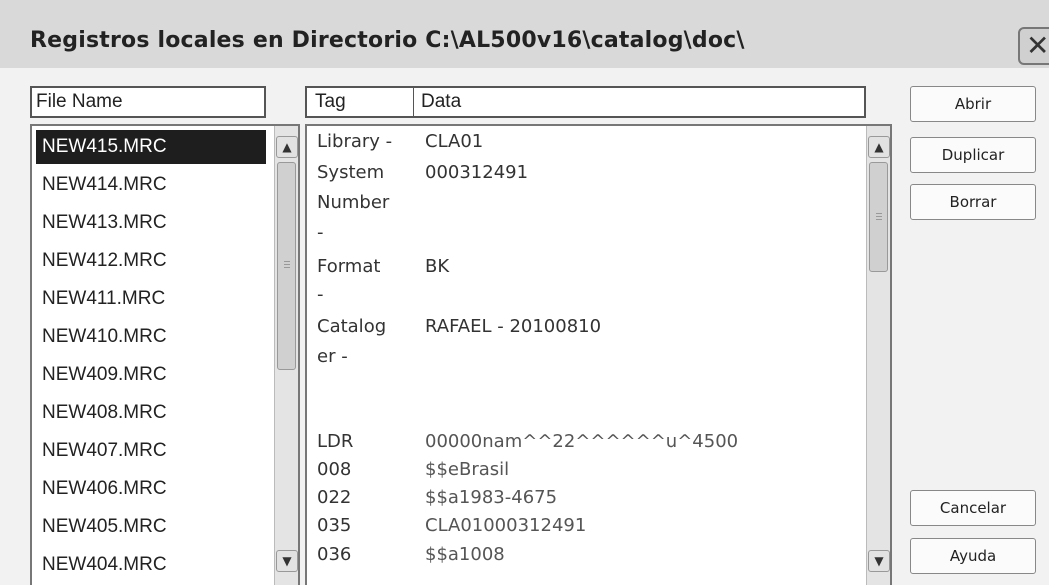 This screenshot has width=1049, height=585. What do you see at coordinates (151, 299) in the screenshot?
I see `file-list-item: NEW411.MRC` at bounding box center [151, 299].